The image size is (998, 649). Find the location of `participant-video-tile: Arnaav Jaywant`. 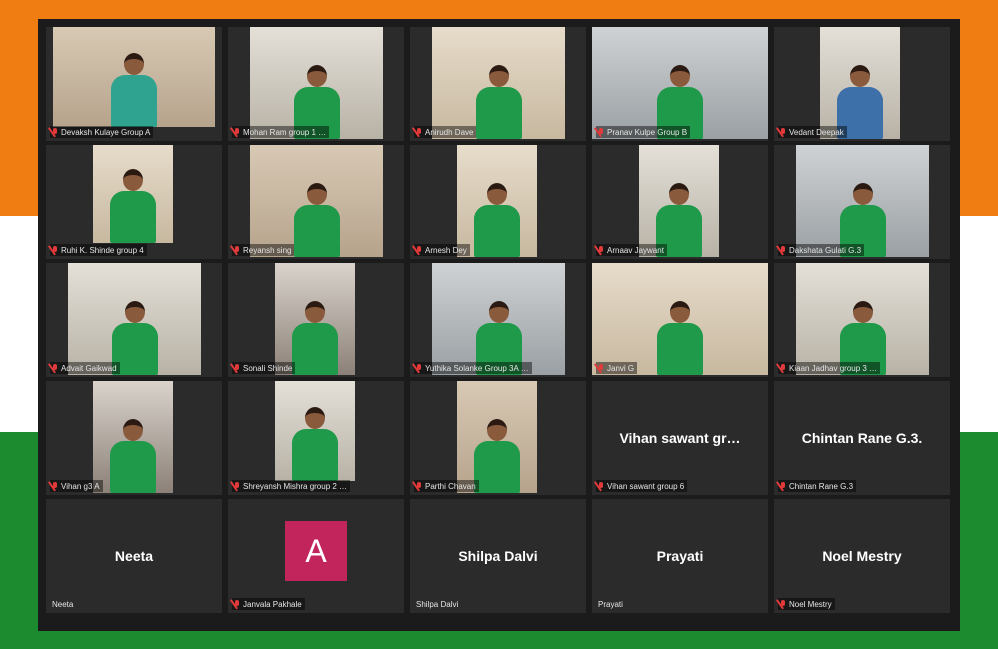

participant-video-tile: Arnaav Jaywant is located at coordinates (680, 202).